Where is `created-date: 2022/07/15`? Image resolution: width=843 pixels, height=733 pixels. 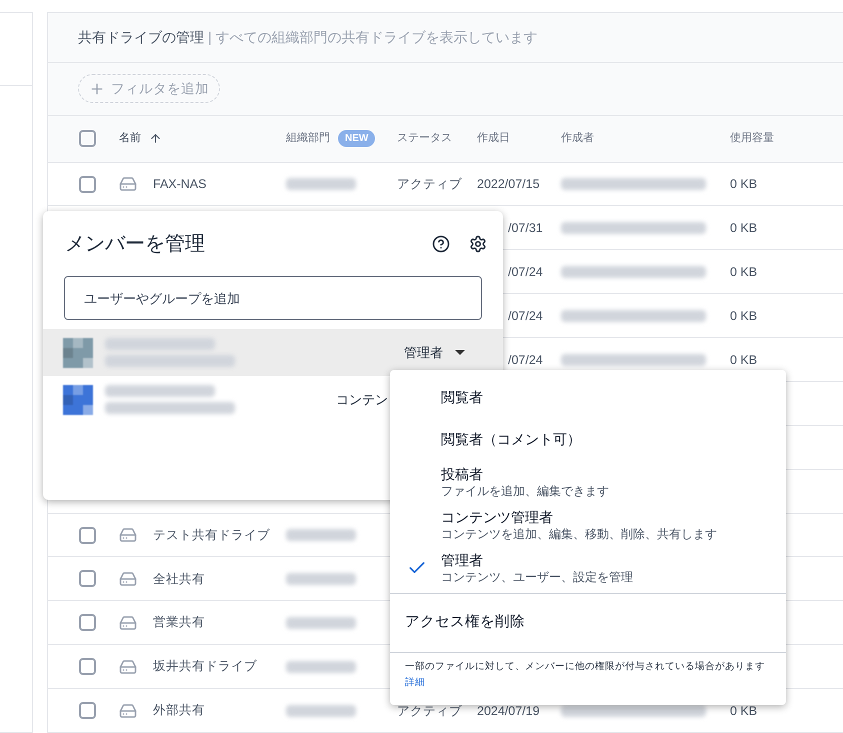
created-date: 2022/07/15 is located at coordinates (508, 184).